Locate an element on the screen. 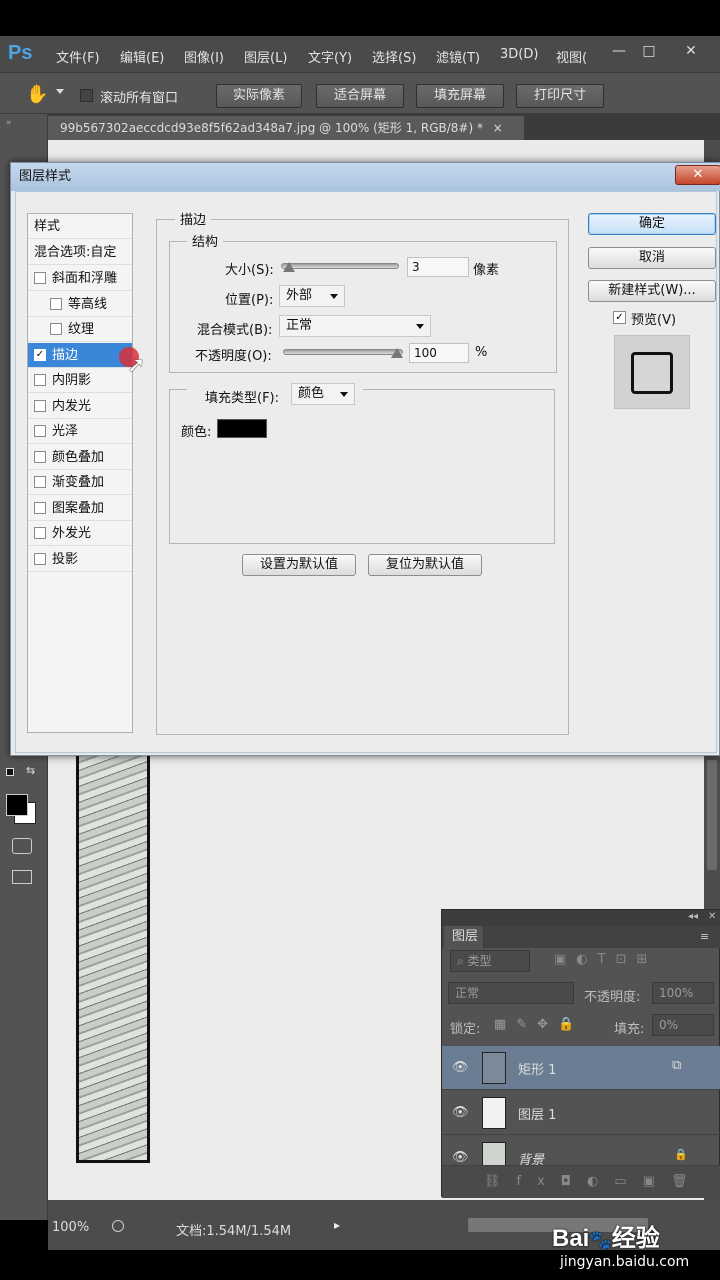  lock-icons: ▦✎✥🔒 is located at coordinates (539, 1024).